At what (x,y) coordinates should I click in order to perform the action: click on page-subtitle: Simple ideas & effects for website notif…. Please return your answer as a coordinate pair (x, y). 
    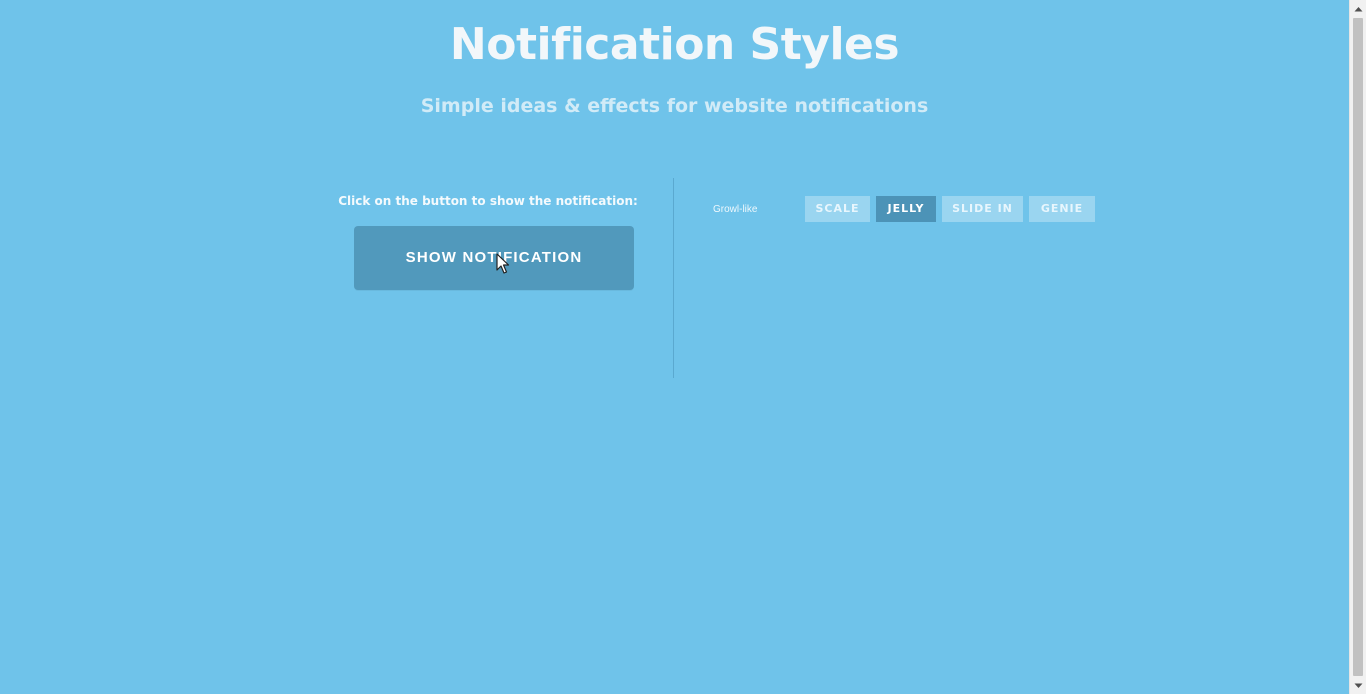
    Looking at the image, I should click on (674, 106).